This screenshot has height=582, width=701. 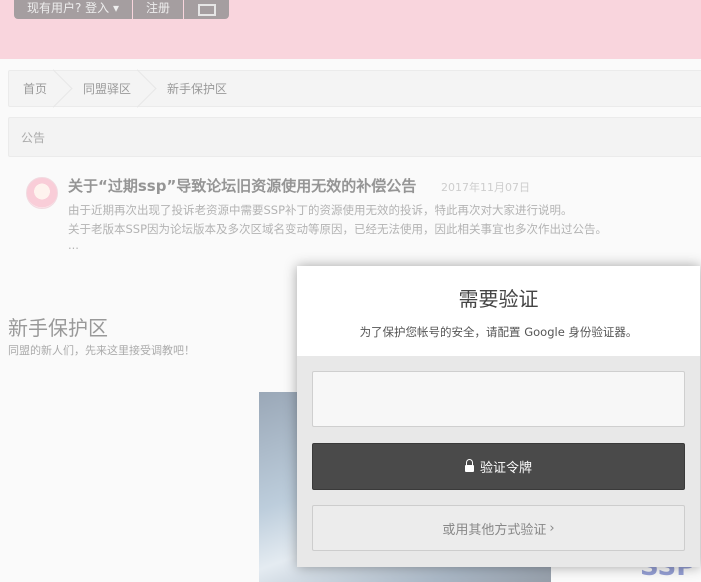 What do you see at coordinates (498, 399) in the screenshot?
I see `token-input` at bounding box center [498, 399].